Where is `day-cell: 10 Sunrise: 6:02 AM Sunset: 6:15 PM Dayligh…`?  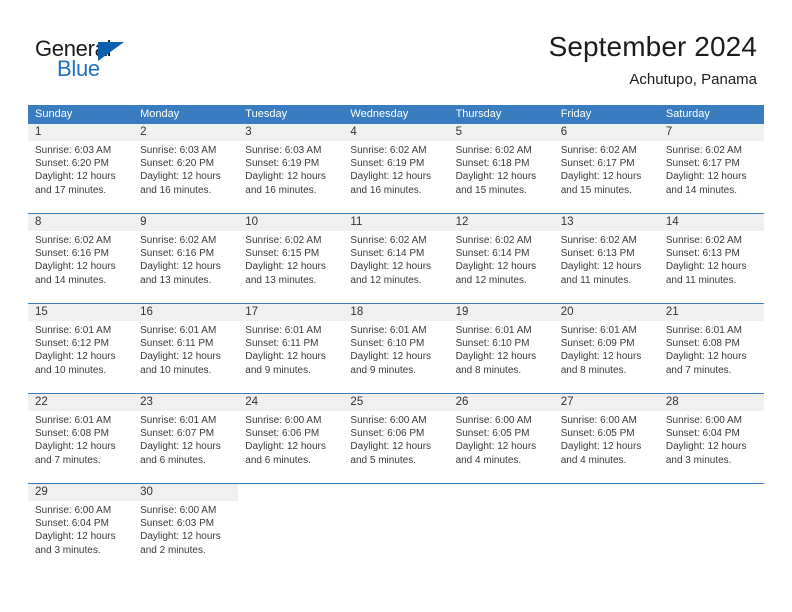 day-cell: 10 Sunrise: 6:02 AM Sunset: 6:15 PM Dayligh… is located at coordinates (291, 258).